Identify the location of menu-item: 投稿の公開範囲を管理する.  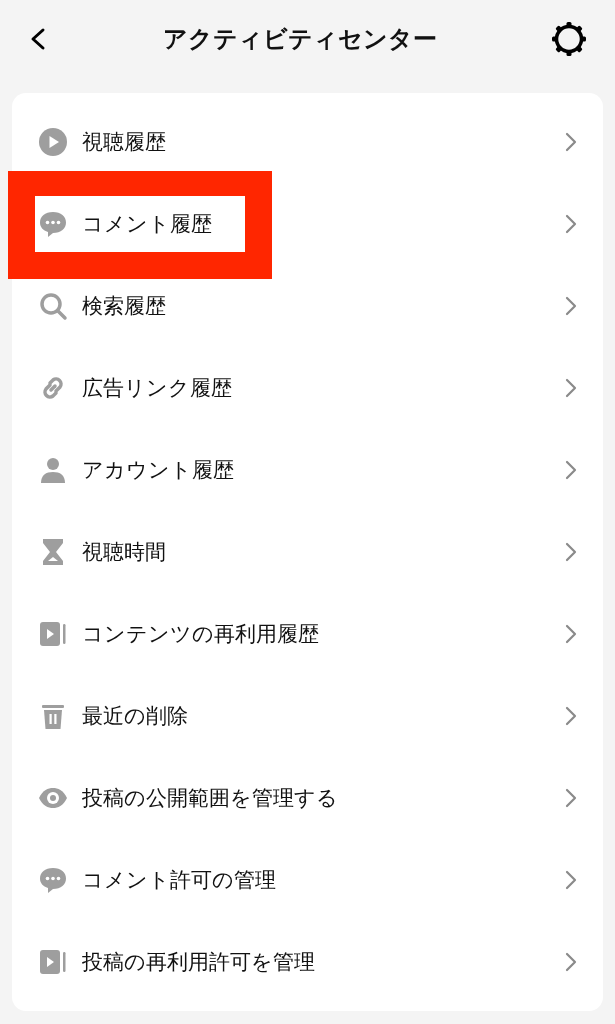
(307, 798).